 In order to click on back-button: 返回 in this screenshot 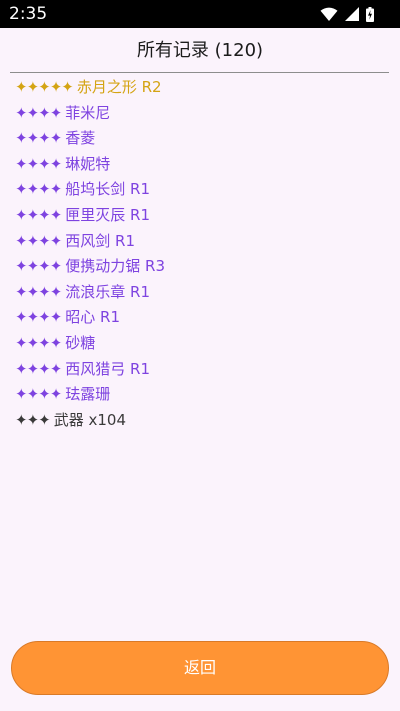, I will do `click(200, 668)`.